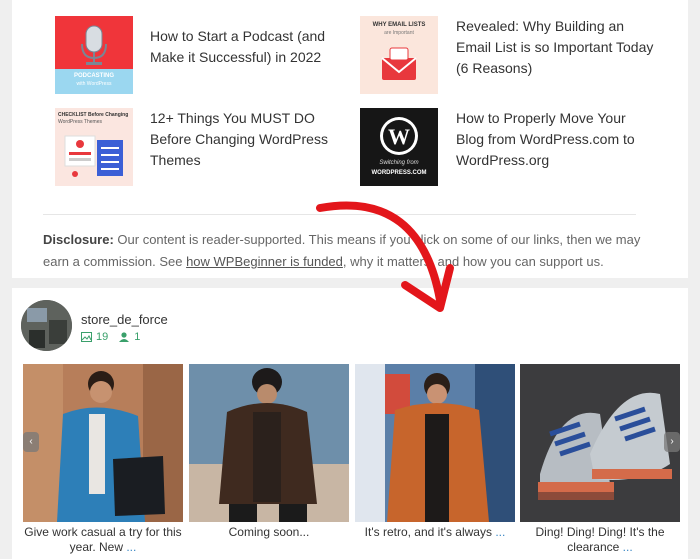 The width and height of the screenshot is (700, 559). Describe the element at coordinates (399, 163) in the screenshot. I see `thumb-text: Switching from` at that location.